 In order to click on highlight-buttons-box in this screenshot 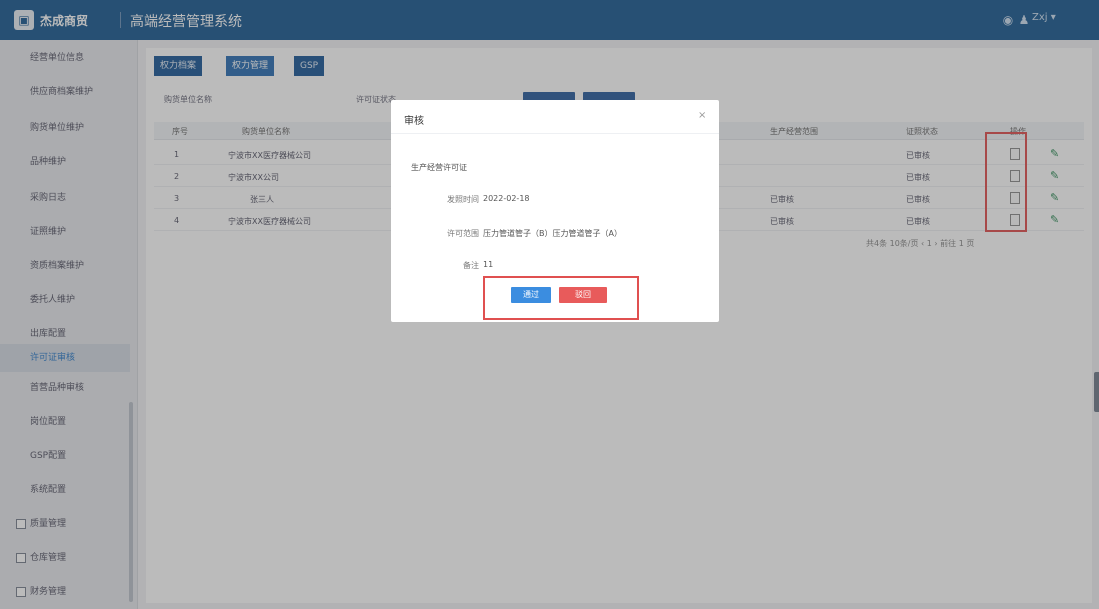, I will do `click(561, 298)`.